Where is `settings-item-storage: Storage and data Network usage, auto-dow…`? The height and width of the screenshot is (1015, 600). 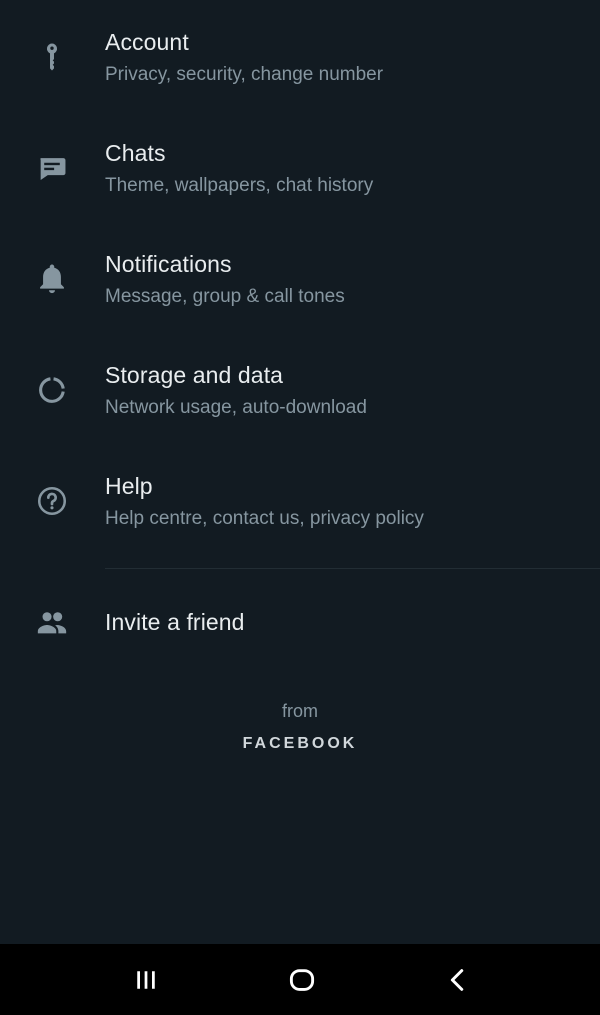 settings-item-storage: Storage and data Network usage, auto-dow… is located at coordinates (300, 388).